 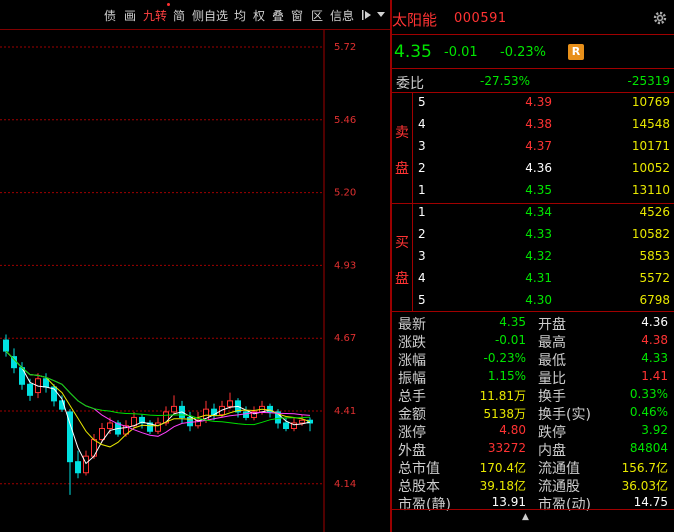 I want to click on scroll-up-icon: ▲, so click(x=525, y=517).